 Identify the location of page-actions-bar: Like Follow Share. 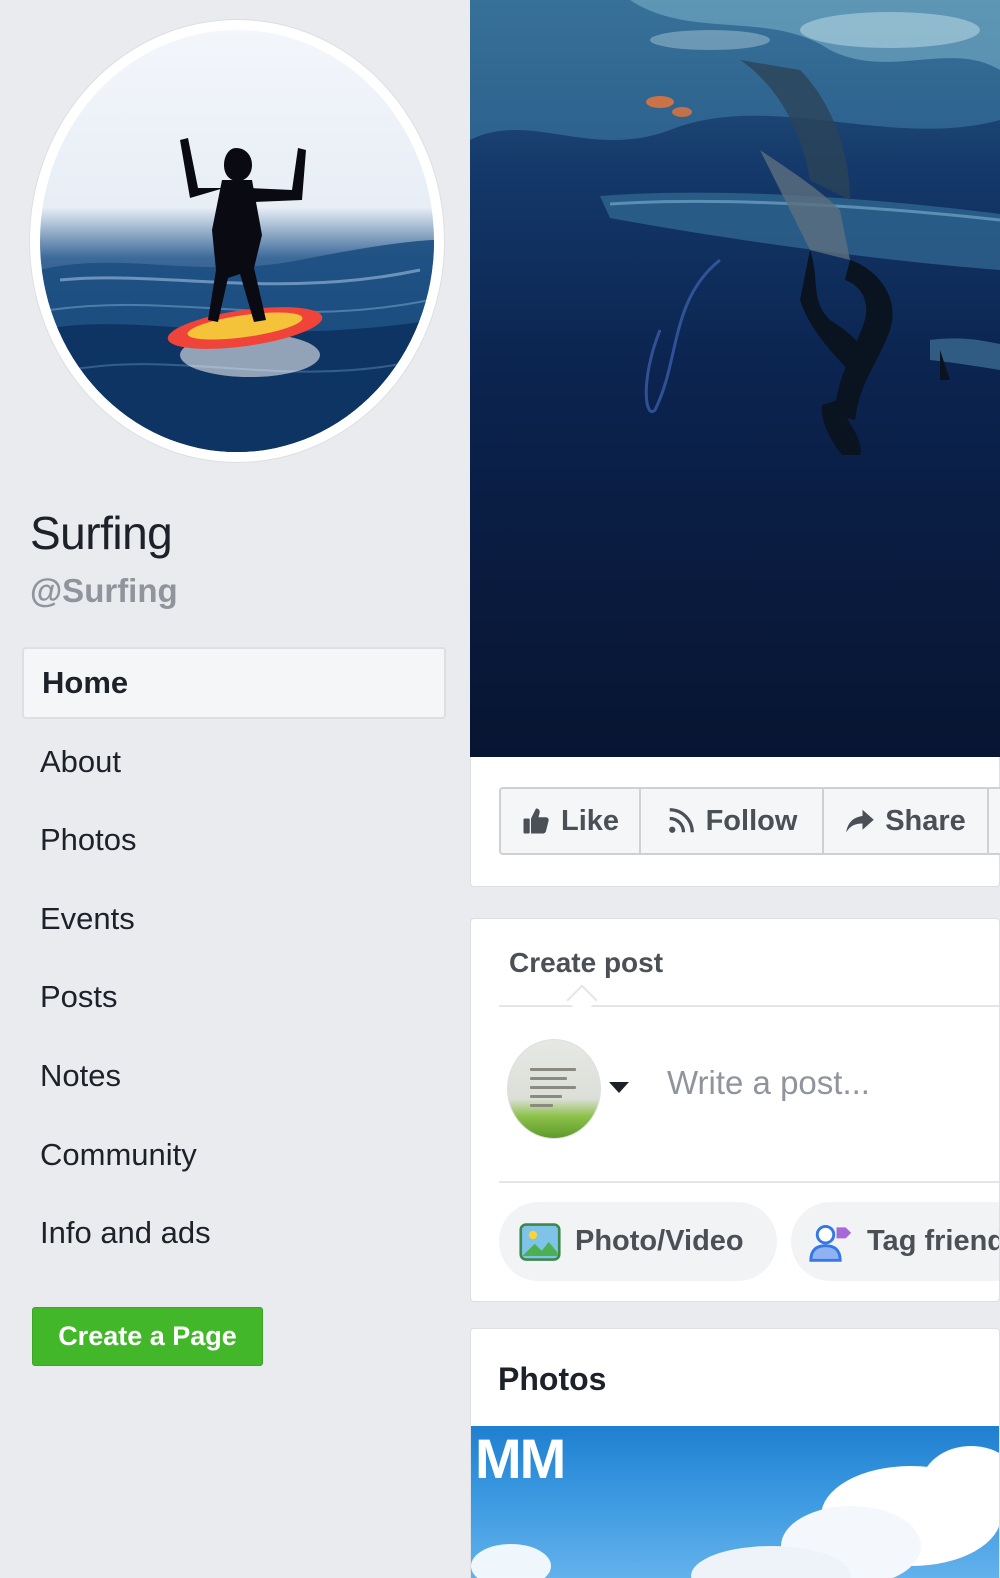
(749, 821).